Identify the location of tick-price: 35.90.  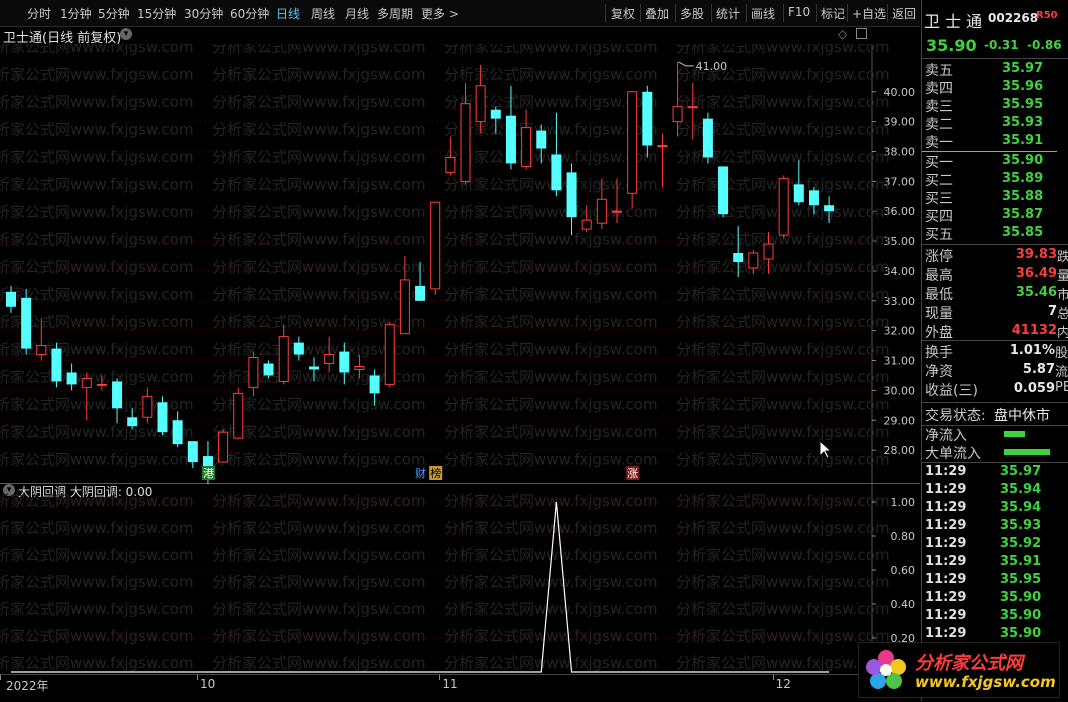
(1021, 615).